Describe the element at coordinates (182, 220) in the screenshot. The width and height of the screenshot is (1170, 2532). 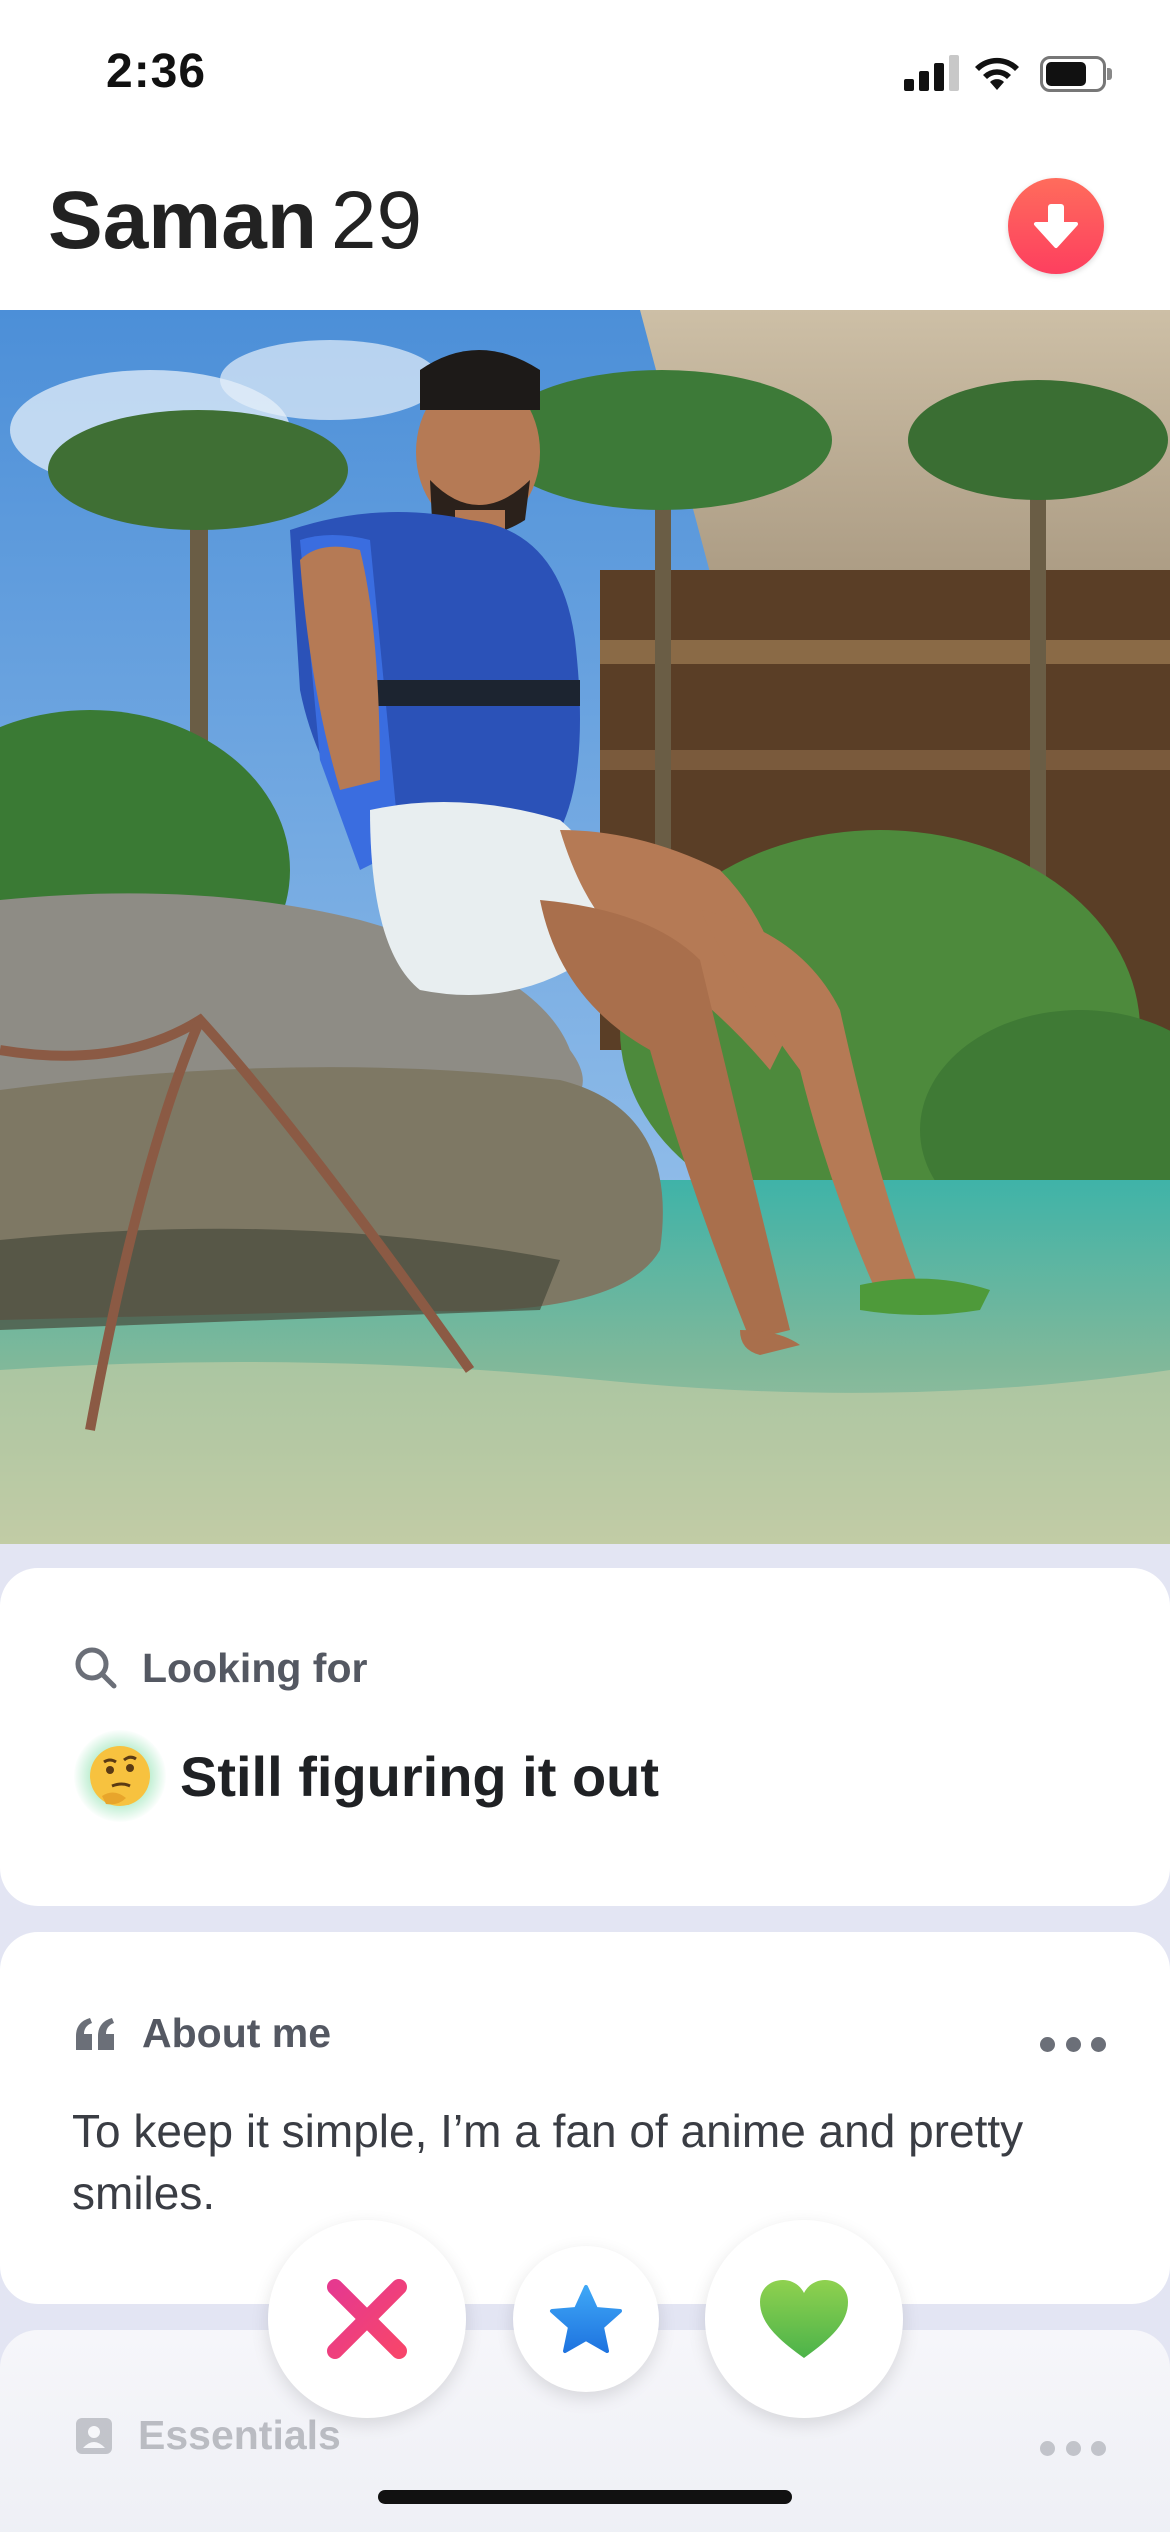
I see `profile-name: Saman` at that location.